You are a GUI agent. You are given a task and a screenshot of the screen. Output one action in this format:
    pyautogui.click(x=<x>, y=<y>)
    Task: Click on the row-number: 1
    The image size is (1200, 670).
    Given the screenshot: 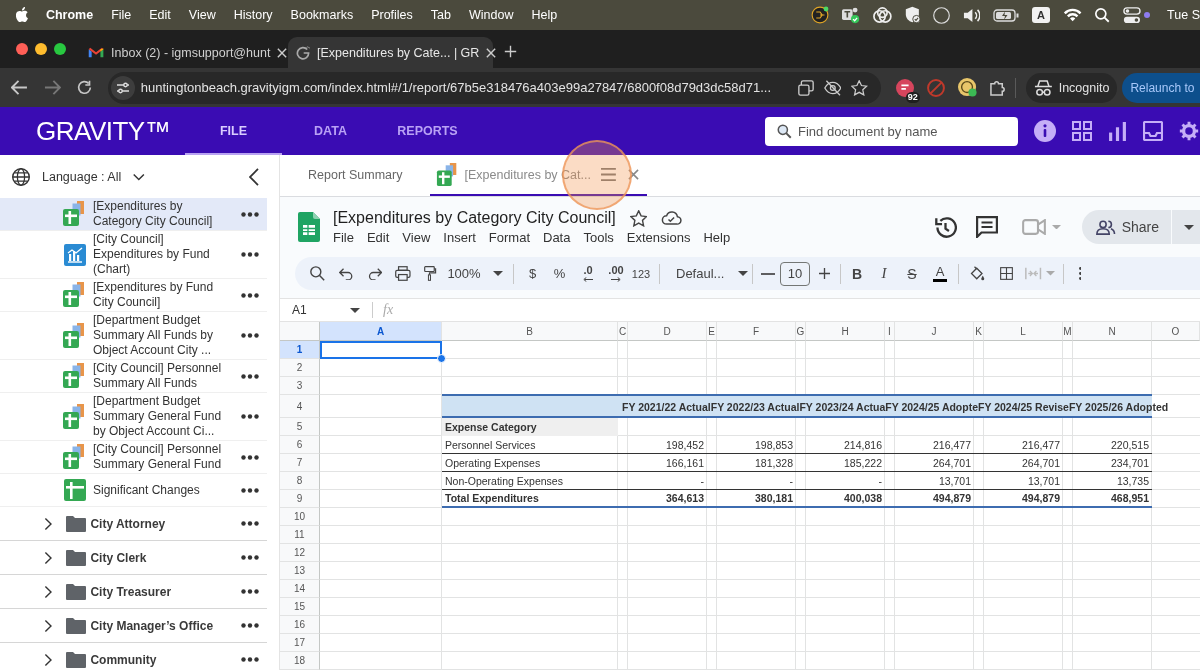 What is the action you would take?
    pyautogui.click(x=300, y=350)
    